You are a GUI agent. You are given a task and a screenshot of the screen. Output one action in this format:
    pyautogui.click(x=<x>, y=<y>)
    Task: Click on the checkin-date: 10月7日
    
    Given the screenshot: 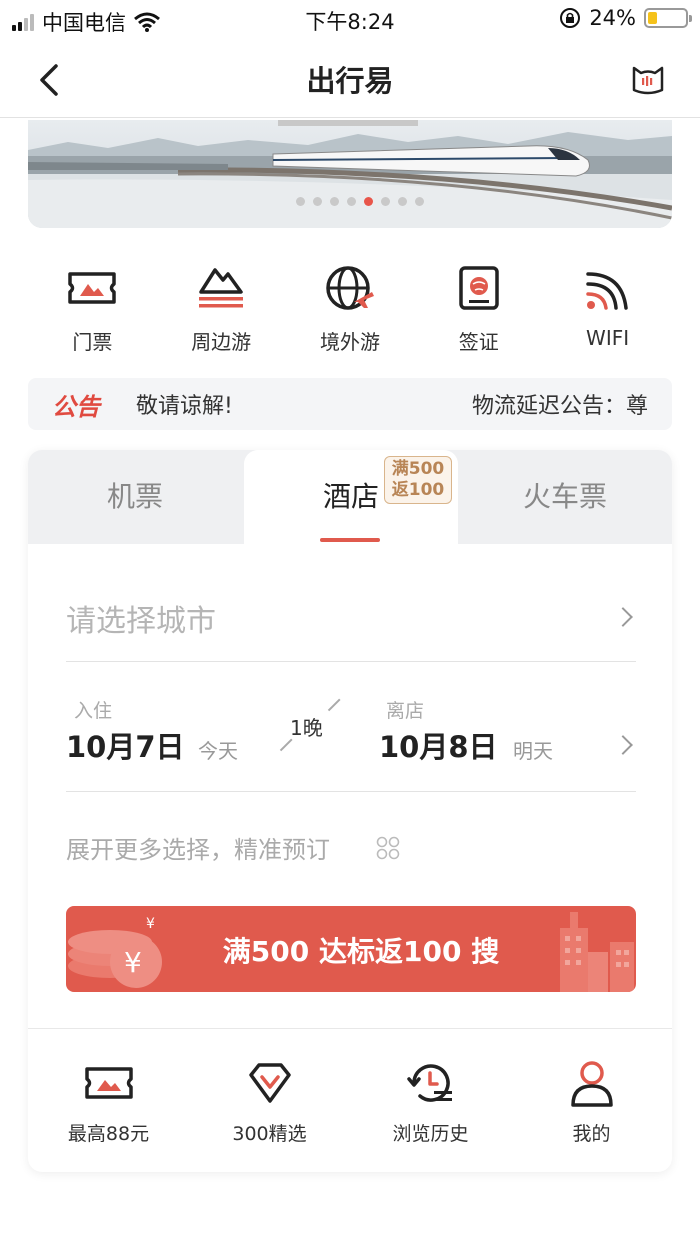 What is the action you would take?
    pyautogui.click(x=125, y=747)
    